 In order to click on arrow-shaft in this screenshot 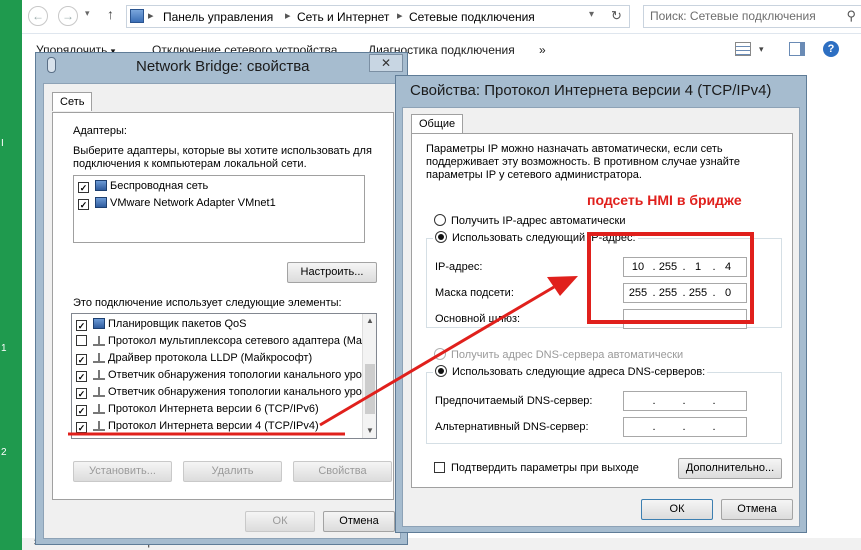, I will do `click(437, 356)`.